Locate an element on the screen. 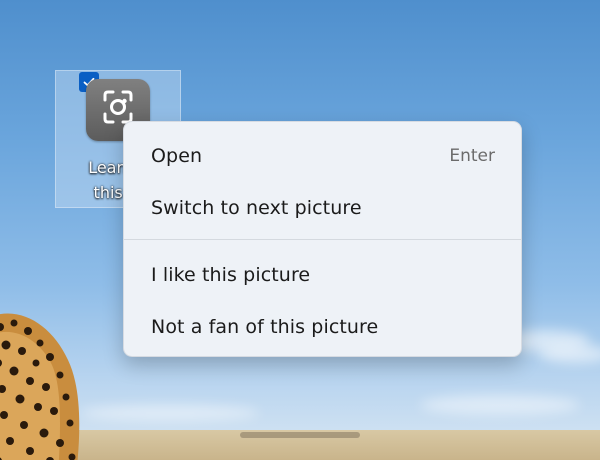 This screenshot has height=460, width=600. menu-item-like-this-picture: I like this picture is located at coordinates (322, 275).